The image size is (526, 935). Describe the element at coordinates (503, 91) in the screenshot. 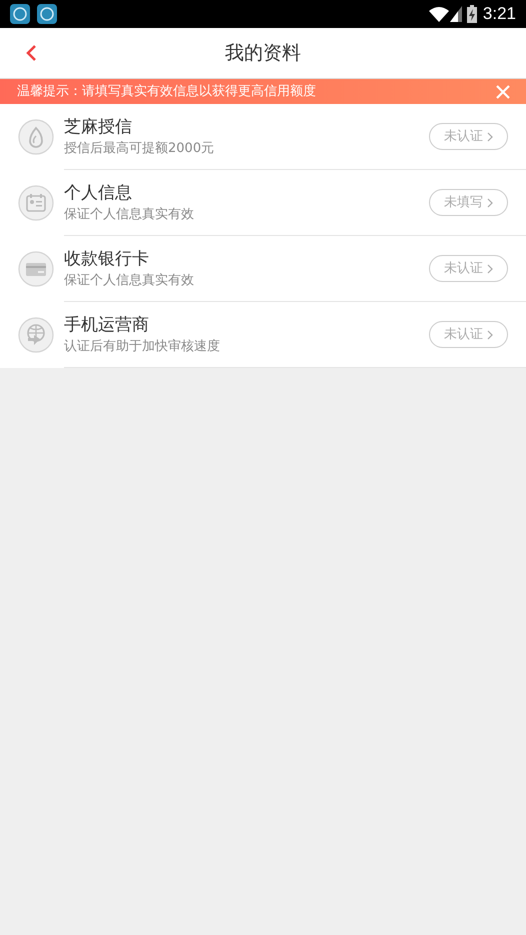

I see `close-icon` at that location.